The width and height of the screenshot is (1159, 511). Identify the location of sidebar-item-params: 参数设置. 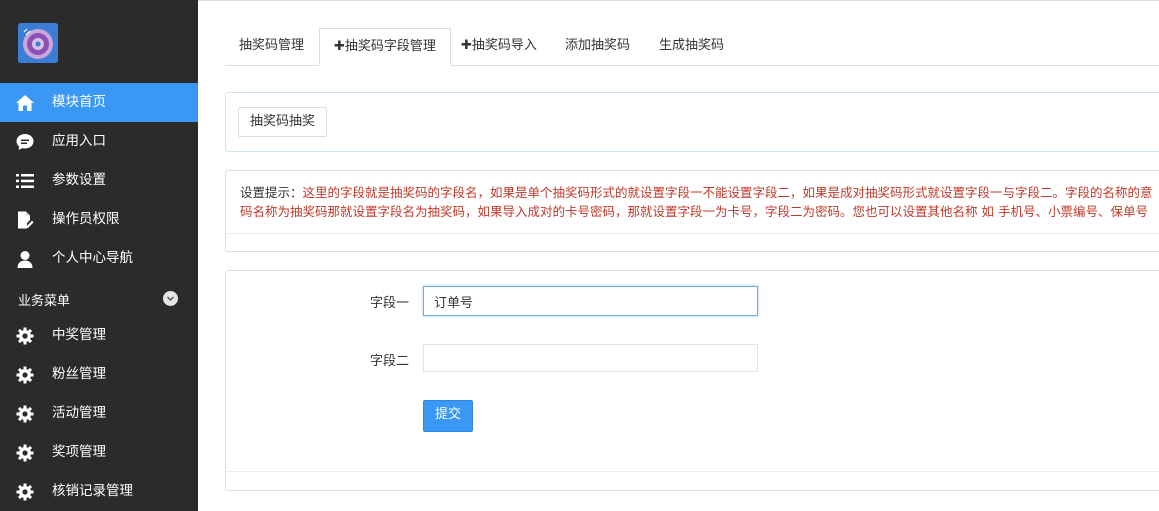
(99, 180).